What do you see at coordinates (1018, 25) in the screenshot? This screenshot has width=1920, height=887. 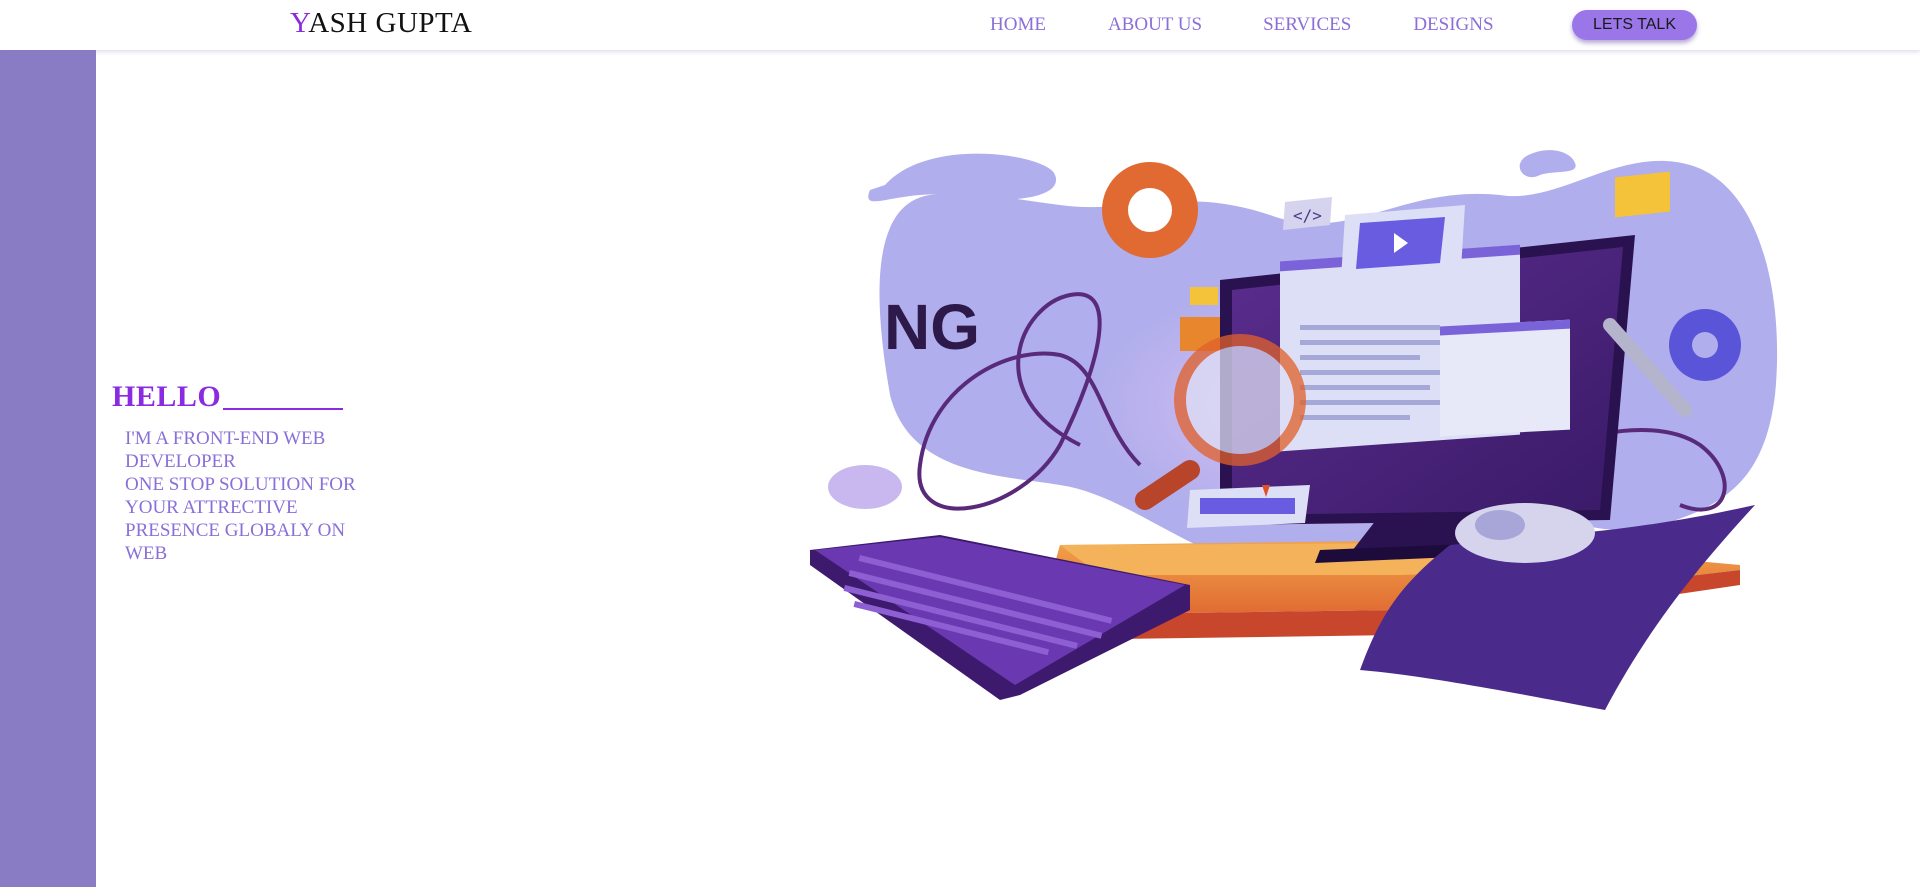 I see `nav-home: HOME` at bounding box center [1018, 25].